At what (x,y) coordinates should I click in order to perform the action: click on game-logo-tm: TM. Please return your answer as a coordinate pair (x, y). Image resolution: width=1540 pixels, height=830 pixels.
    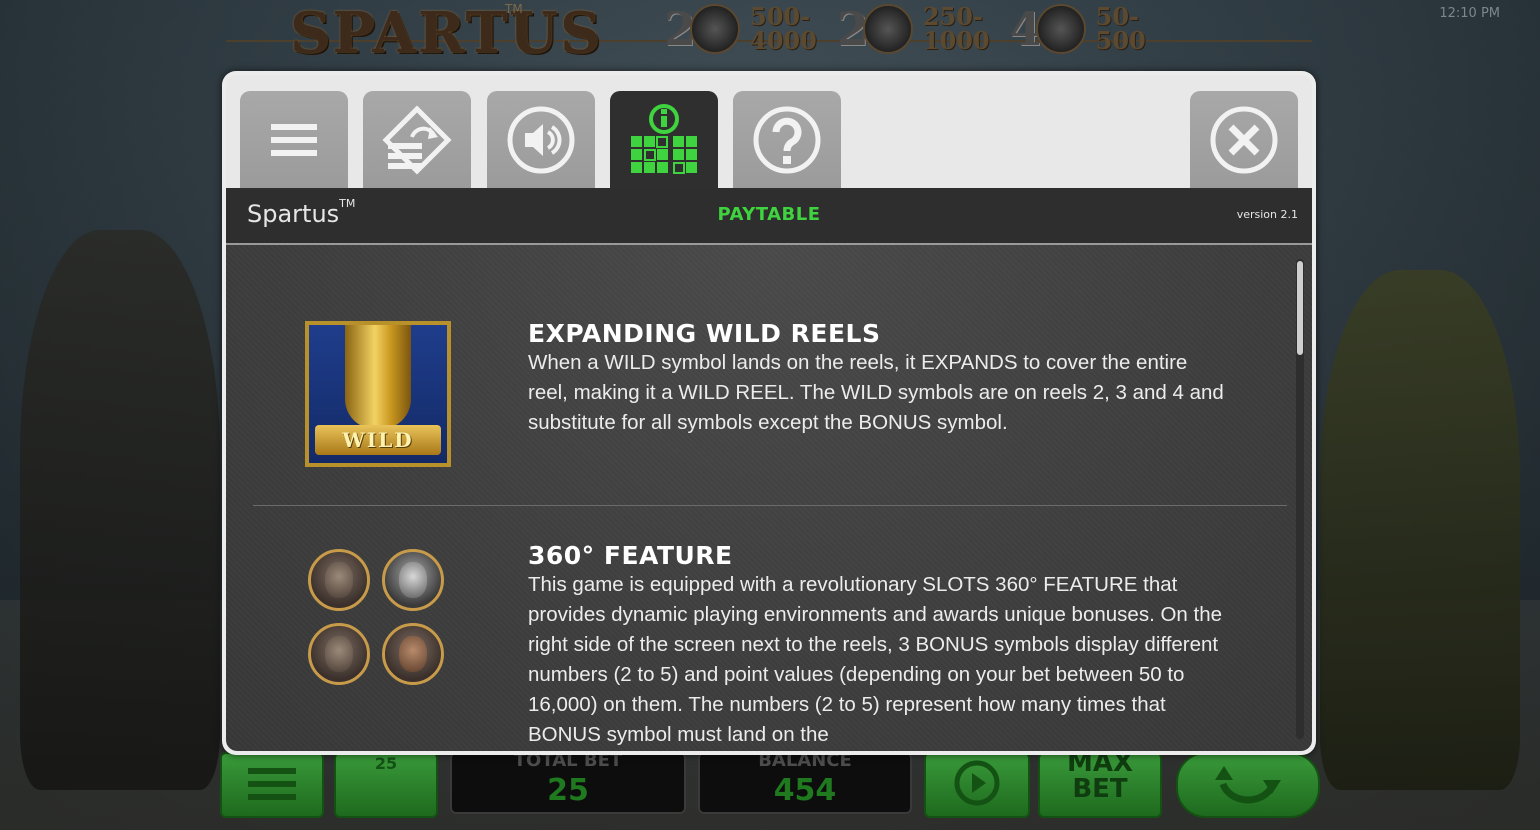
    Looking at the image, I should click on (514, 9).